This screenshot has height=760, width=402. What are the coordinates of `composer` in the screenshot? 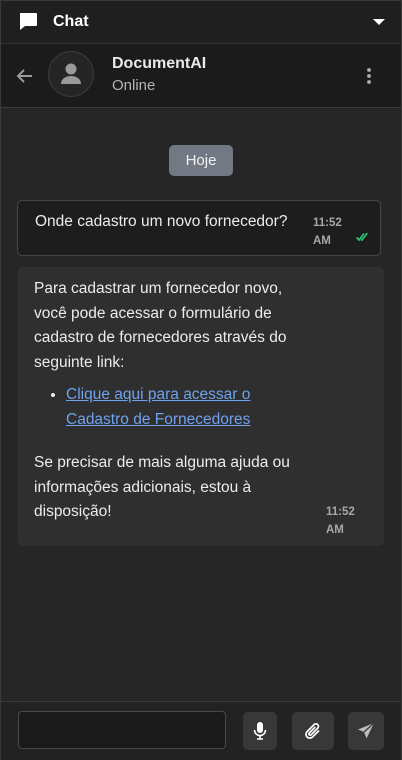 It's located at (201, 730).